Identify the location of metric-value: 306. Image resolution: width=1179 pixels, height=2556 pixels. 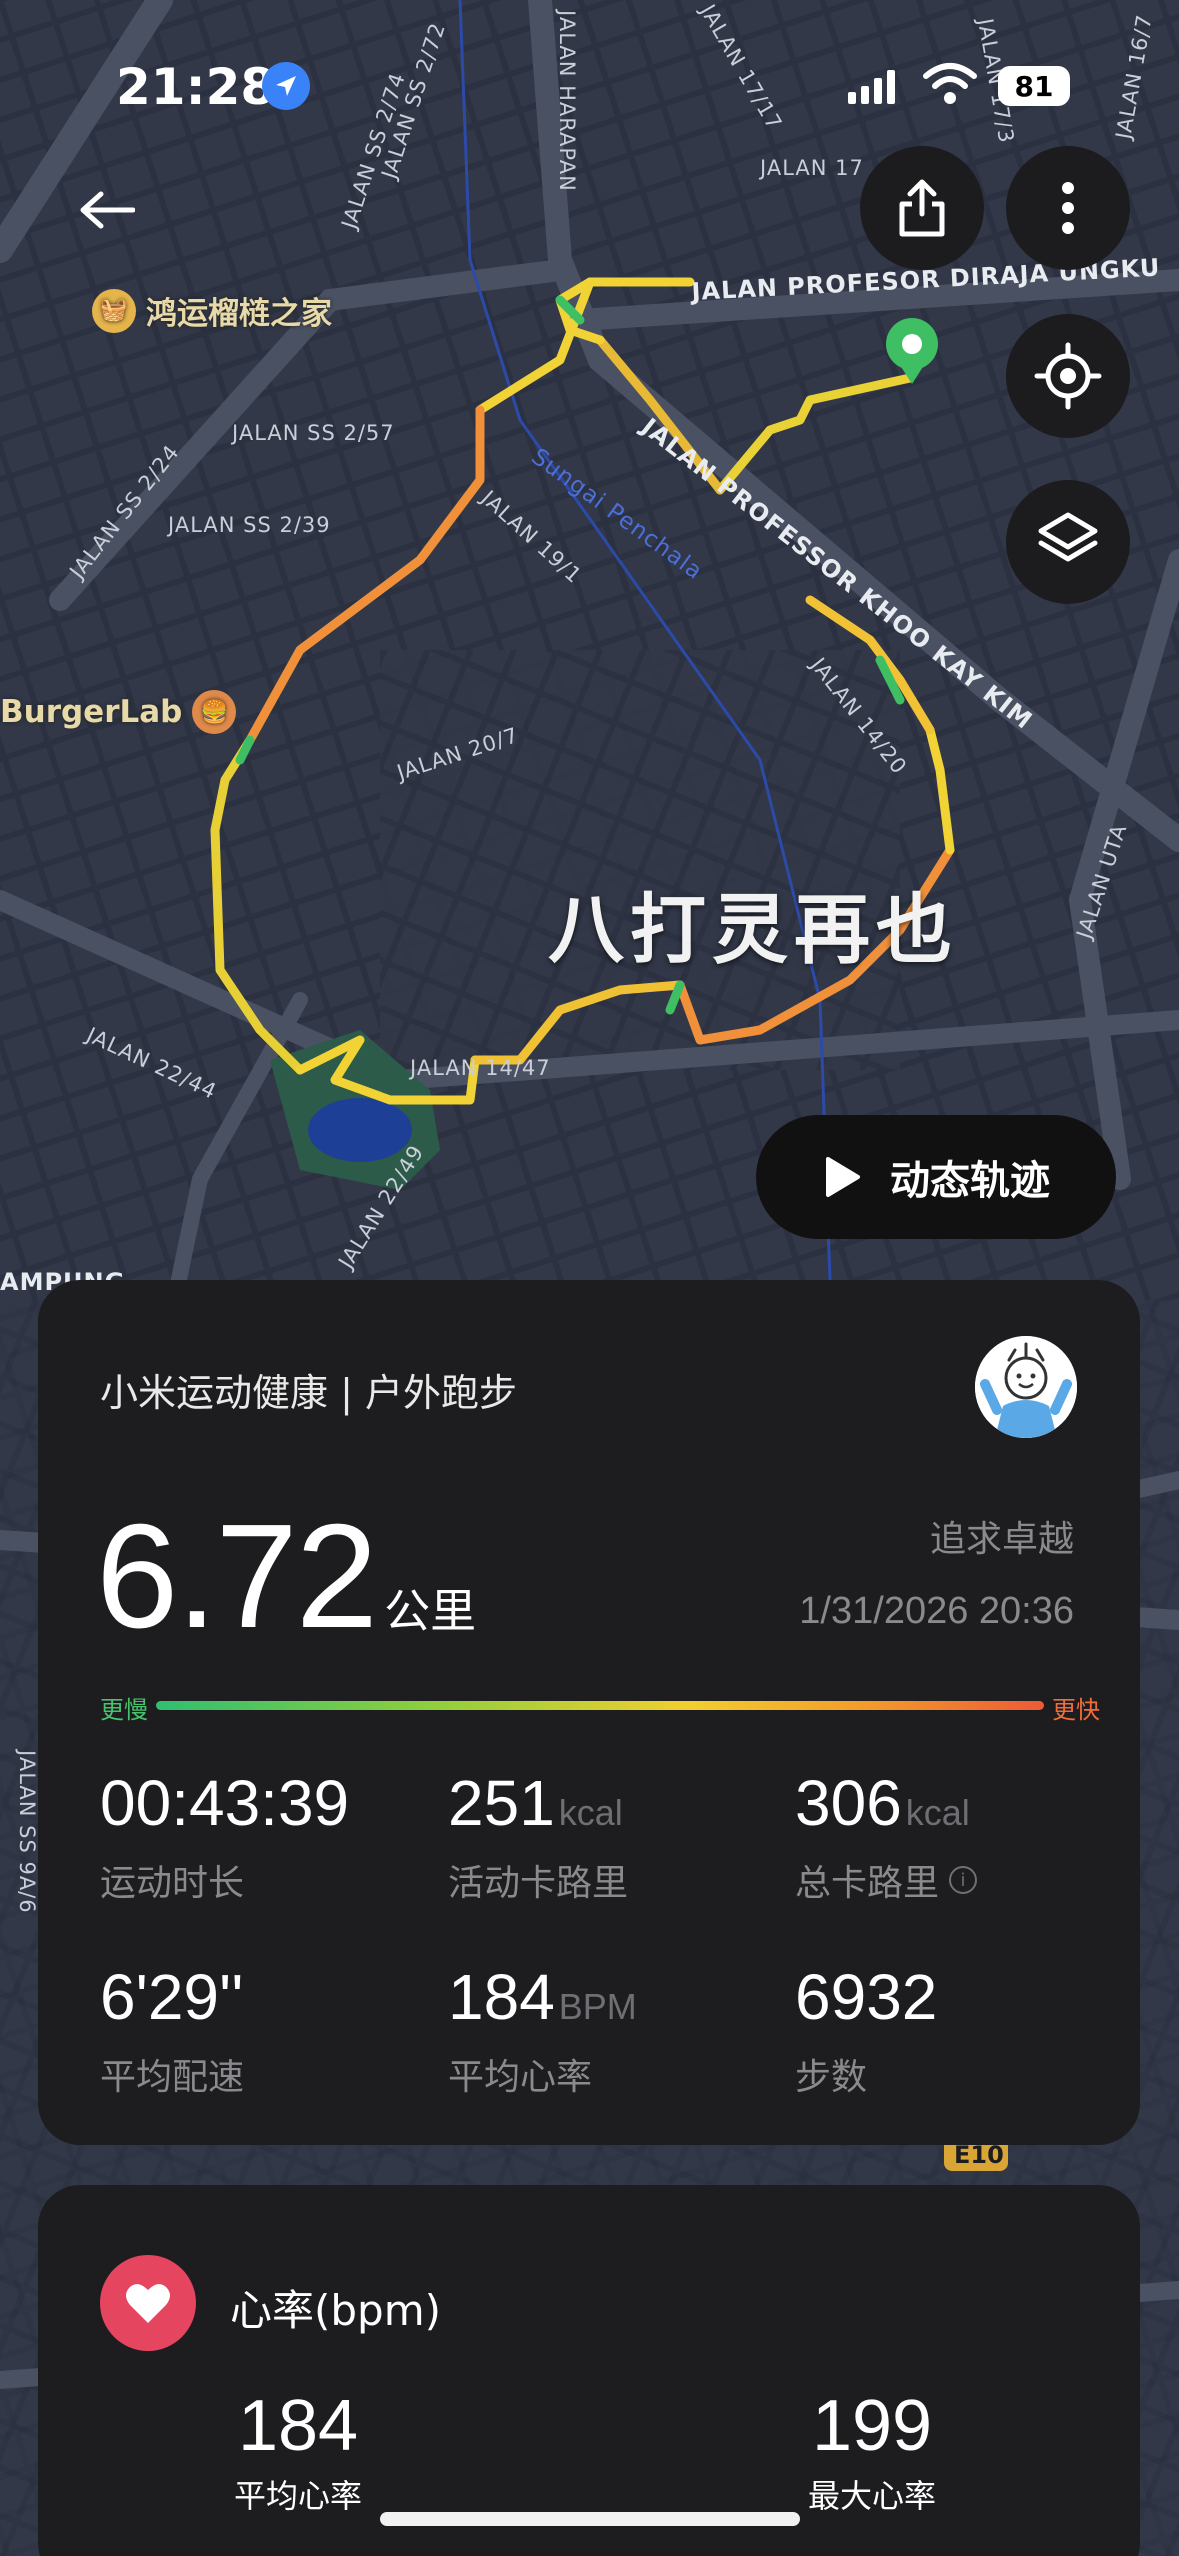
(848, 1803).